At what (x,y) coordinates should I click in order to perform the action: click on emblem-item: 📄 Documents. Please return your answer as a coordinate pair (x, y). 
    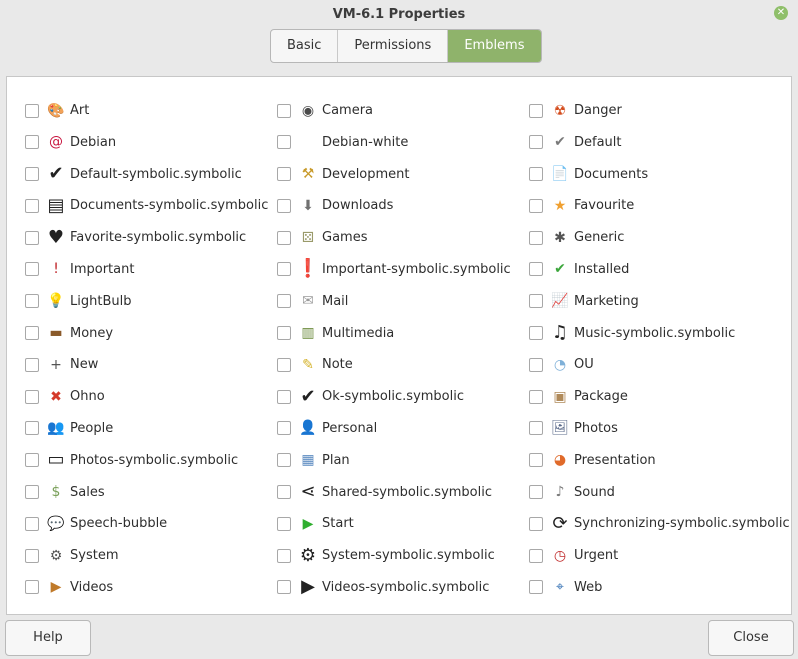
    Looking at the image, I should click on (659, 174).